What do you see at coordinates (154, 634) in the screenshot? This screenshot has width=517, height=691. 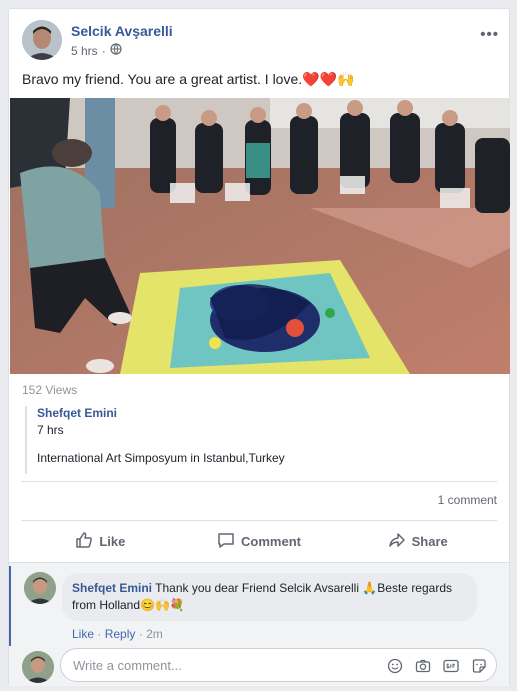 I see `comment-time: 2m` at bounding box center [154, 634].